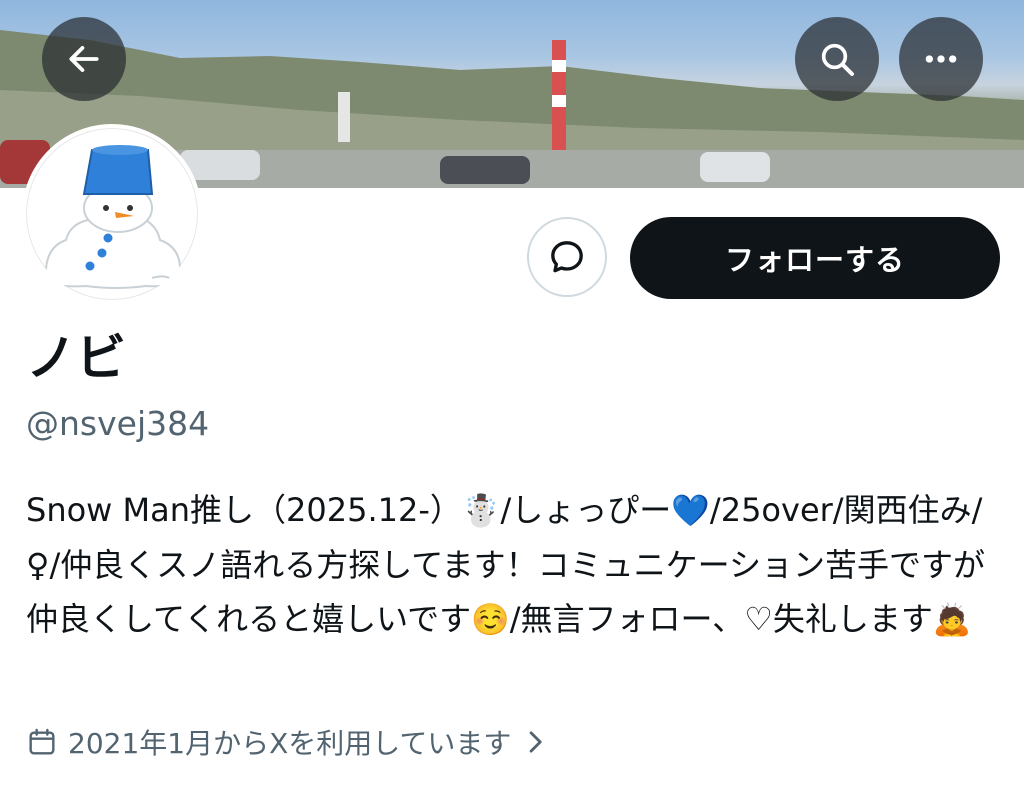 This screenshot has height=794, width=1024. I want to click on snowman-emoji: ☃️, so click(481, 511).